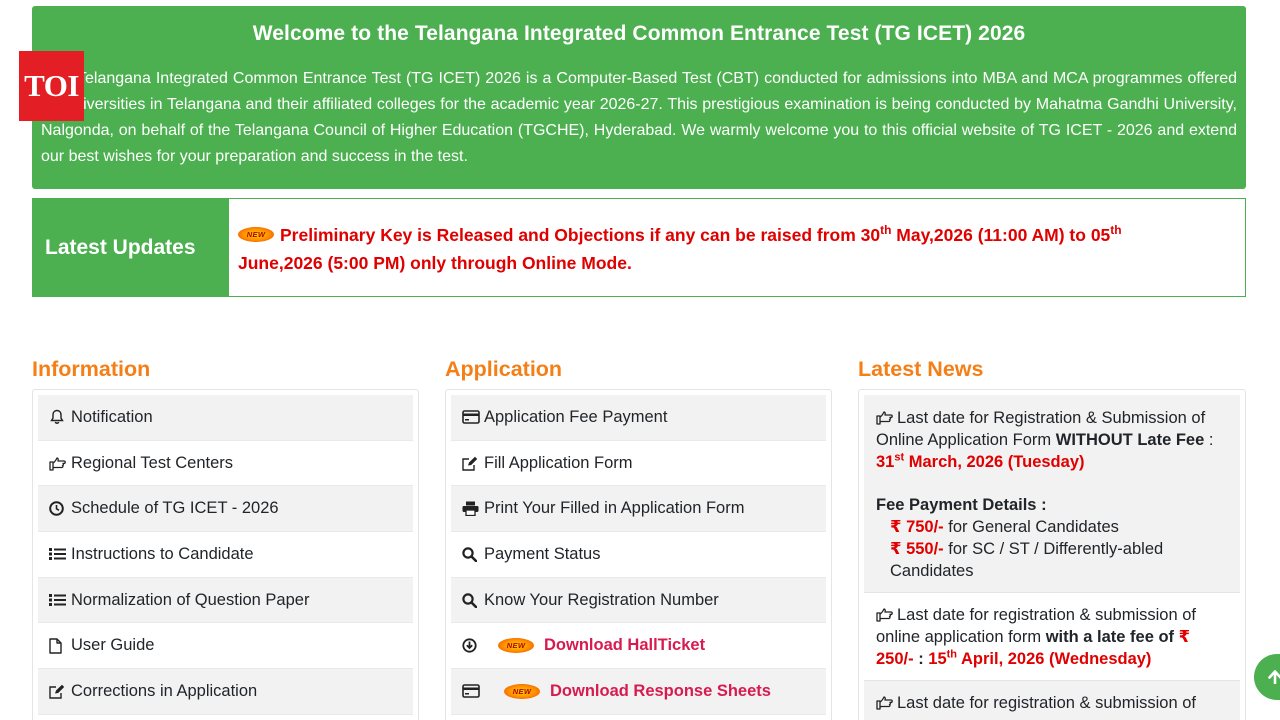  What do you see at coordinates (51, 86) in the screenshot?
I see `toi-logo: TOI` at bounding box center [51, 86].